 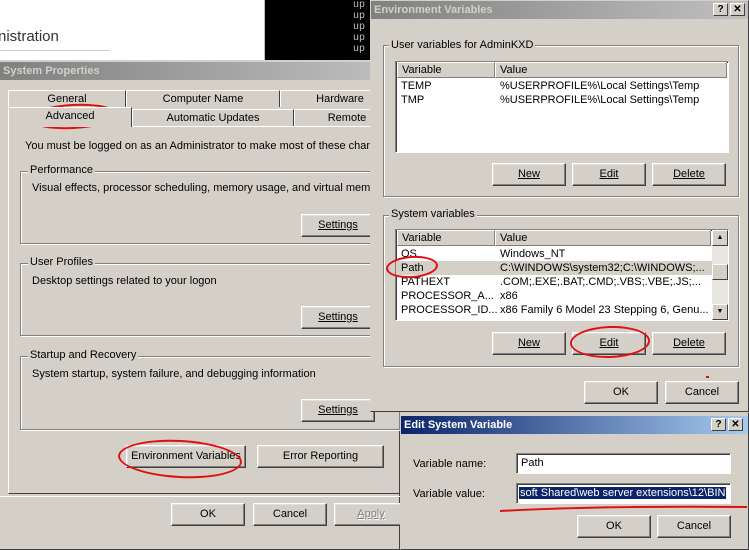 I want to click on edit-titlebar: Edit System Variable ? ✕, so click(x=574, y=425).